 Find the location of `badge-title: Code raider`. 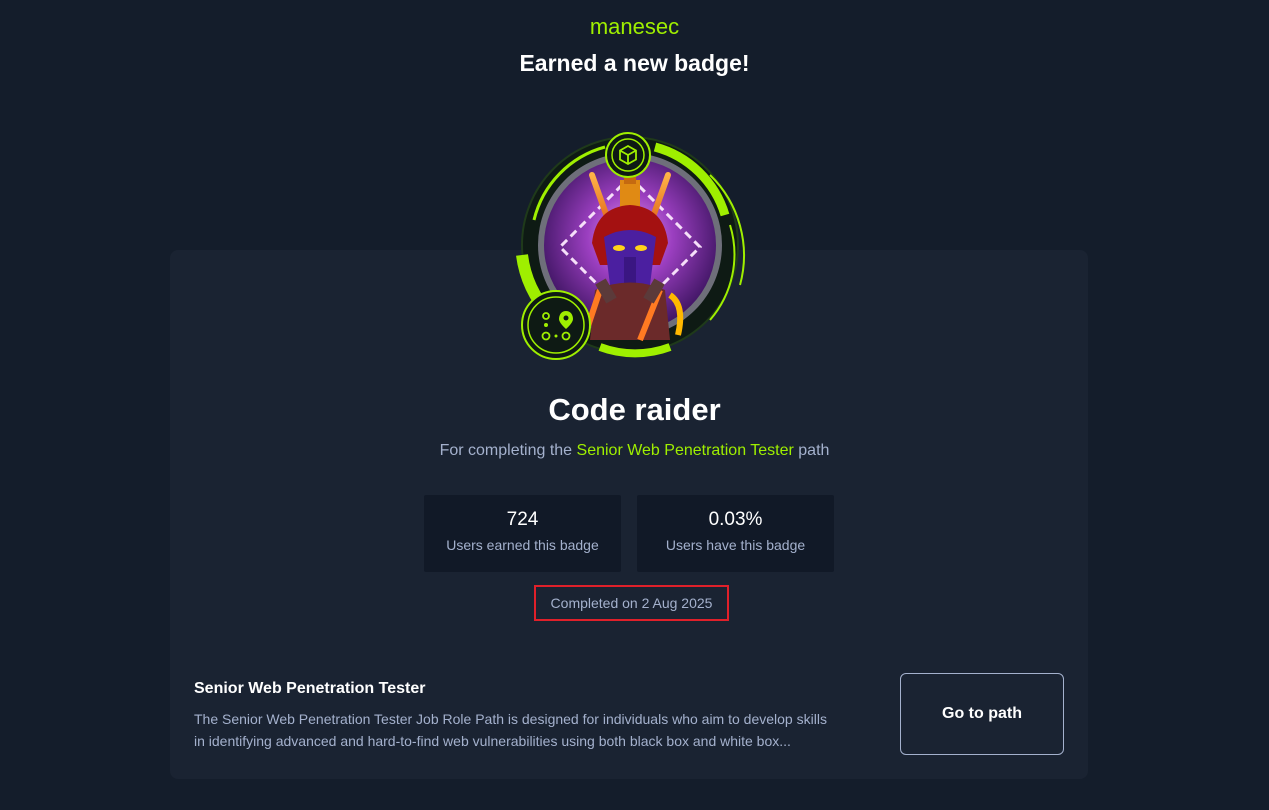

badge-title: Code raider is located at coordinates (634, 409).